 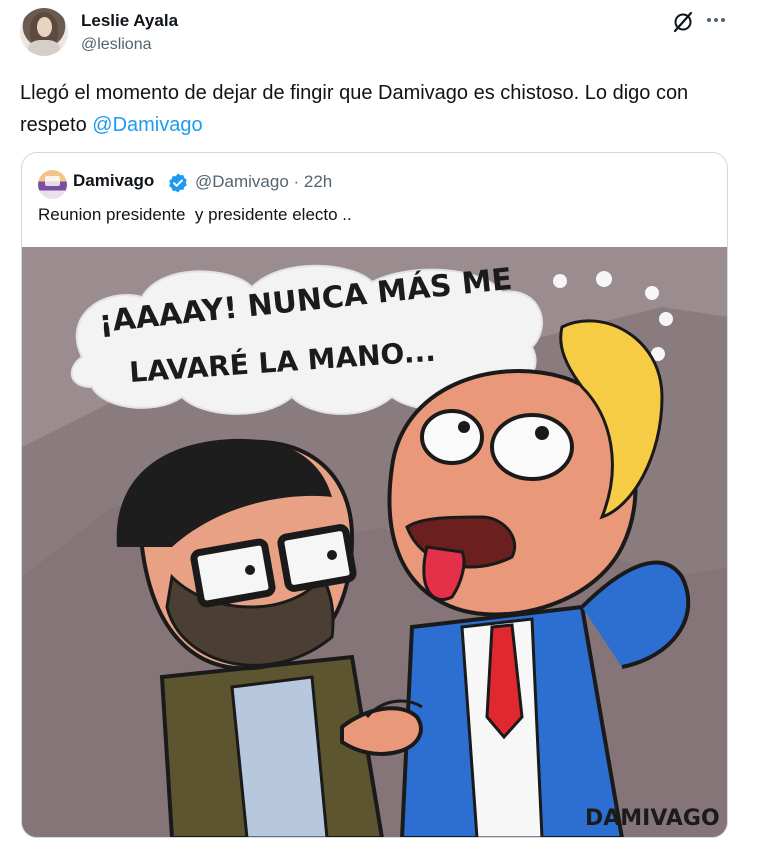 What do you see at coordinates (147, 125) in the screenshot?
I see `mention-link: @Damivago` at bounding box center [147, 125].